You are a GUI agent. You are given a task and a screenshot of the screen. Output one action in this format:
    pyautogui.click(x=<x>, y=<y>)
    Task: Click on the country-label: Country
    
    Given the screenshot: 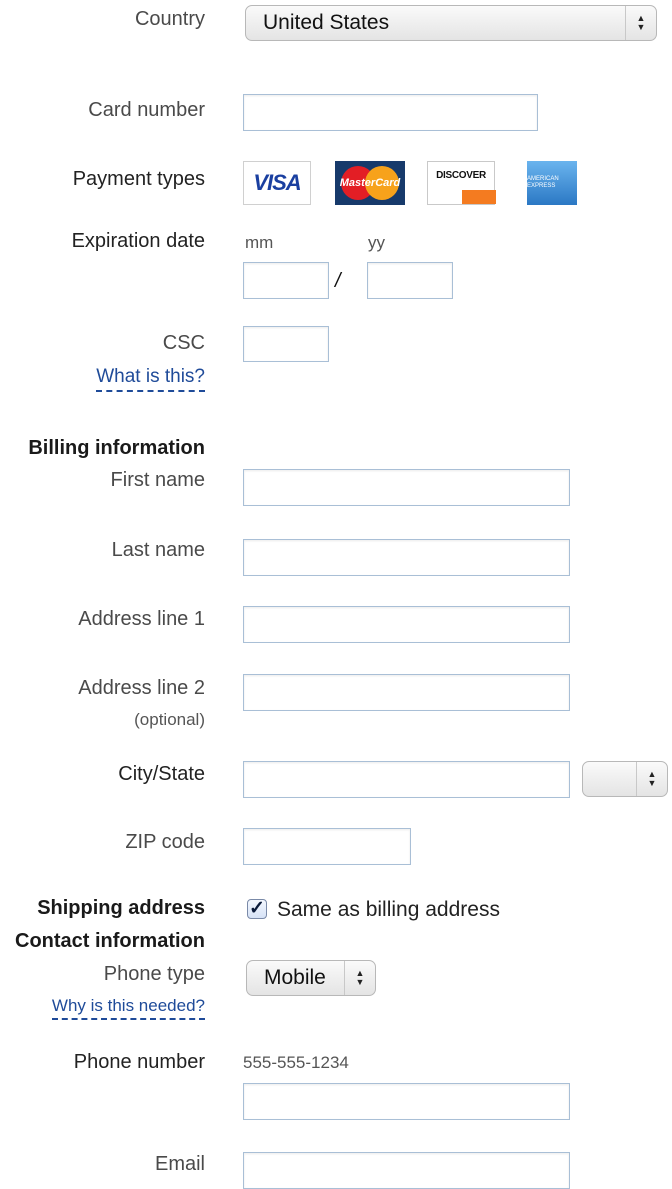 What is the action you would take?
    pyautogui.click(x=169, y=19)
    